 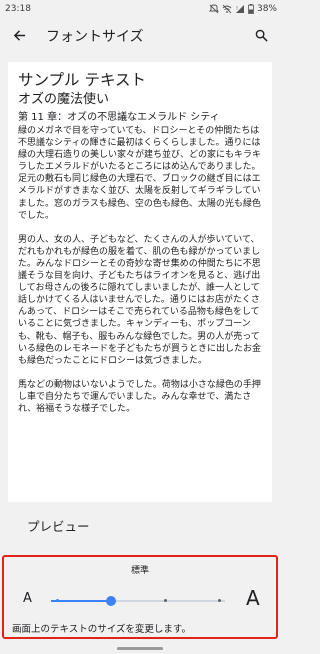 I want to click on app-bar: フォントサイズ, so click(x=140, y=36).